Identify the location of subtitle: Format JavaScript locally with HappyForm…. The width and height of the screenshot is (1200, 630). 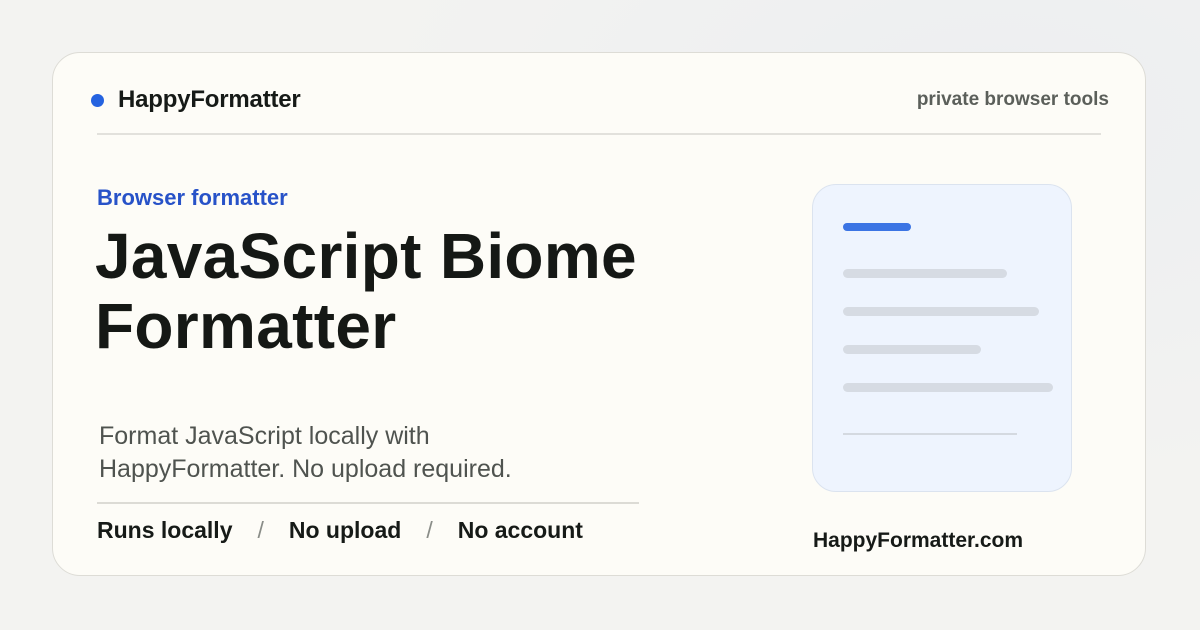
(309, 453).